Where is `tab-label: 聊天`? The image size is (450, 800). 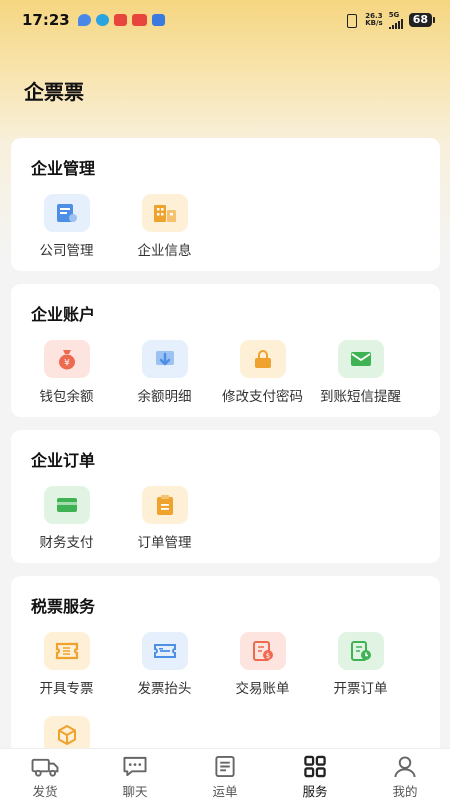 tab-label: 聊天 is located at coordinates (135, 791).